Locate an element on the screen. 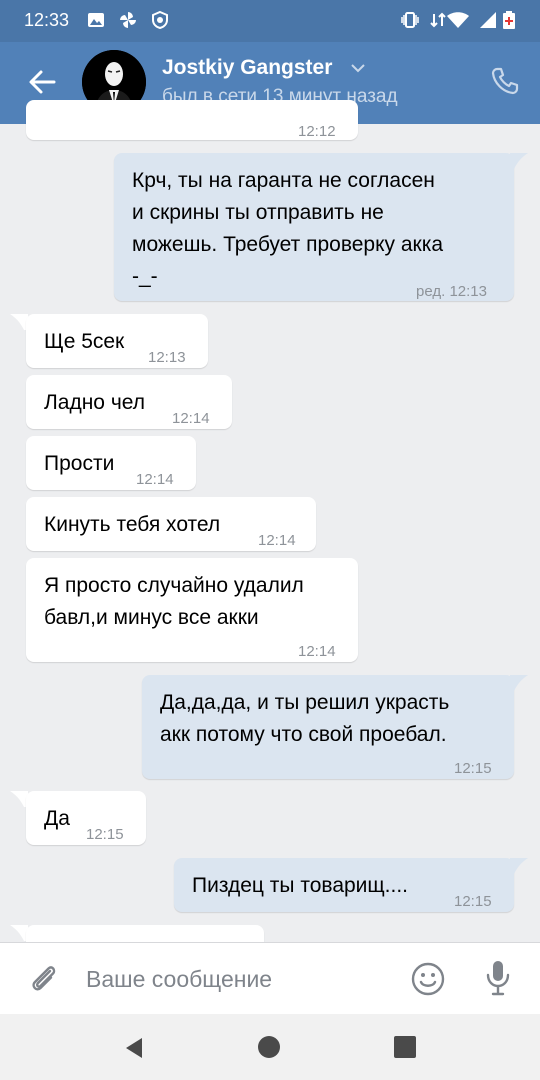 This screenshot has height=1080, width=540. message-text-line: можешь. Требует проверку акка is located at coordinates (288, 244).